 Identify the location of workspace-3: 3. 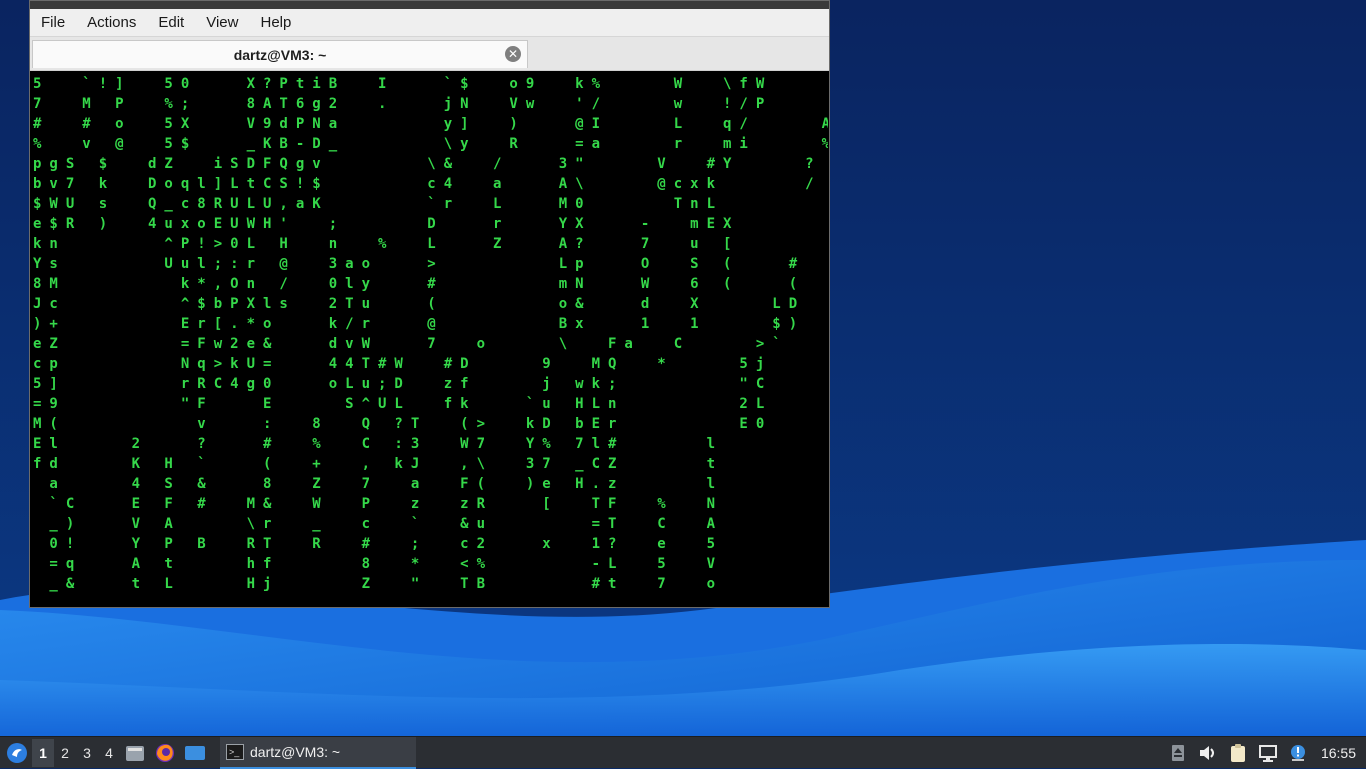
(87, 753).